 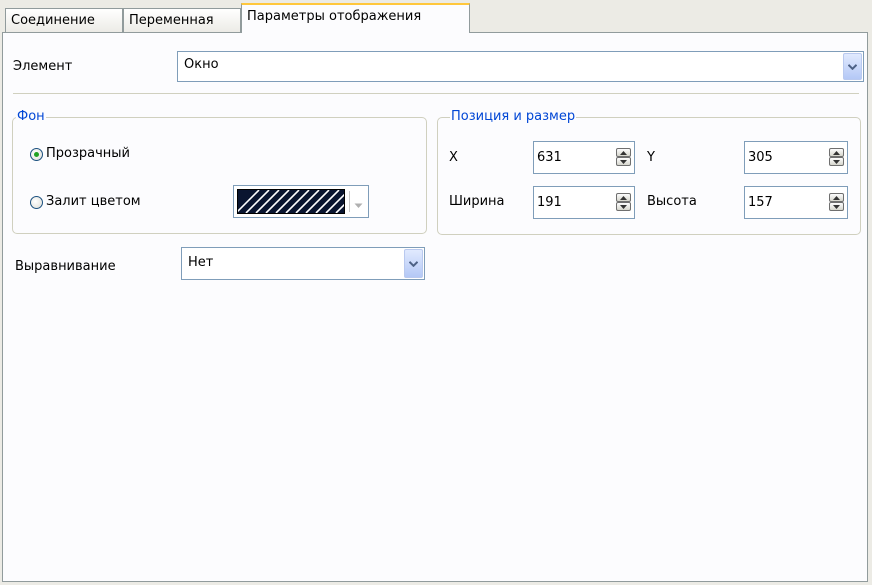 I want to click on x-spinbox: 631, so click(x=584, y=157).